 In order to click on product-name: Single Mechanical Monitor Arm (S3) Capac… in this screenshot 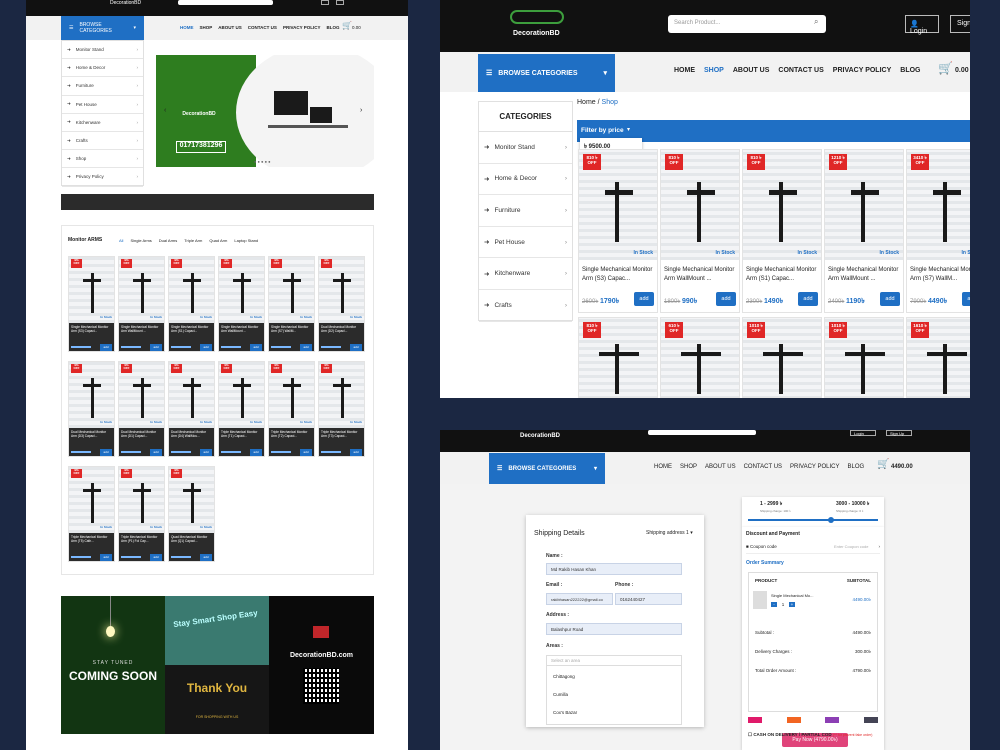, I will do `click(91, 332)`.